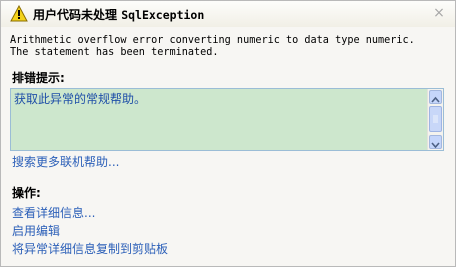 This screenshot has width=456, height=267. Describe the element at coordinates (163, 15) in the screenshot. I see `title-exception-name: SqlException` at that location.